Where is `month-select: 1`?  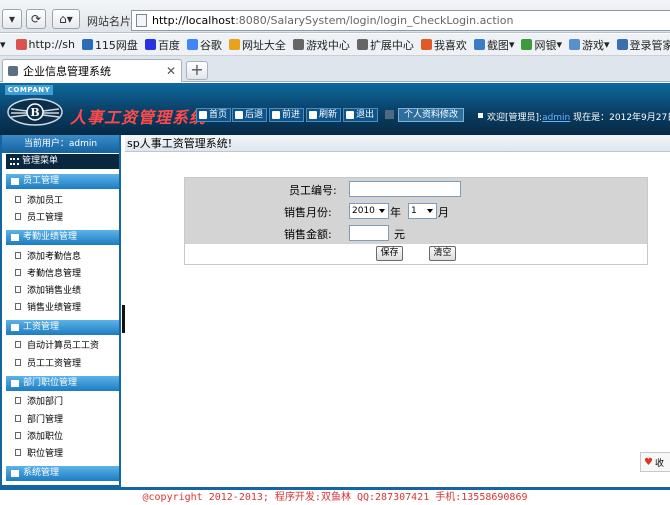 month-select: 1 is located at coordinates (422, 211).